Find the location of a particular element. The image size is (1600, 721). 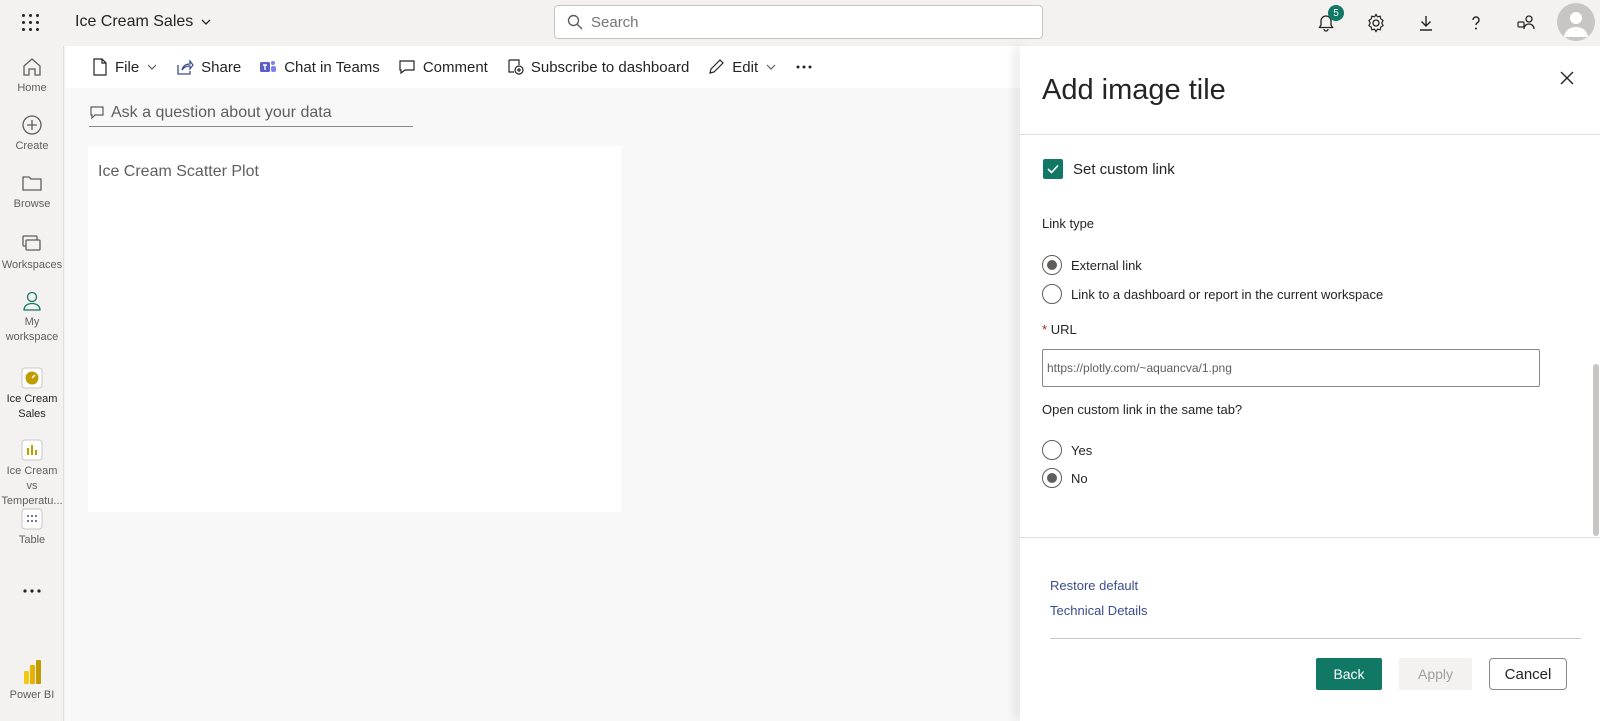

nav-power-bi: Power BI is located at coordinates (32, 681).